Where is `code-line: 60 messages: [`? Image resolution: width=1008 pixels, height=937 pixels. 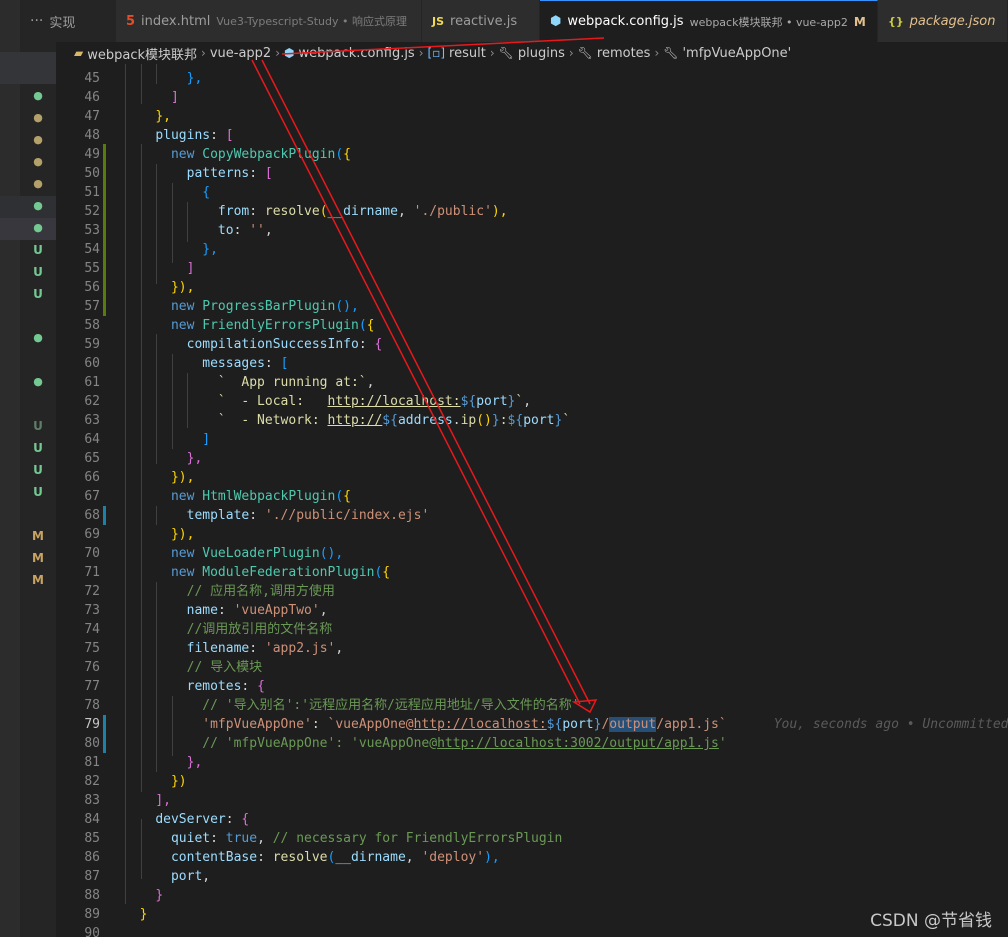
code-line: 60 messages: [ is located at coordinates (186, 363).